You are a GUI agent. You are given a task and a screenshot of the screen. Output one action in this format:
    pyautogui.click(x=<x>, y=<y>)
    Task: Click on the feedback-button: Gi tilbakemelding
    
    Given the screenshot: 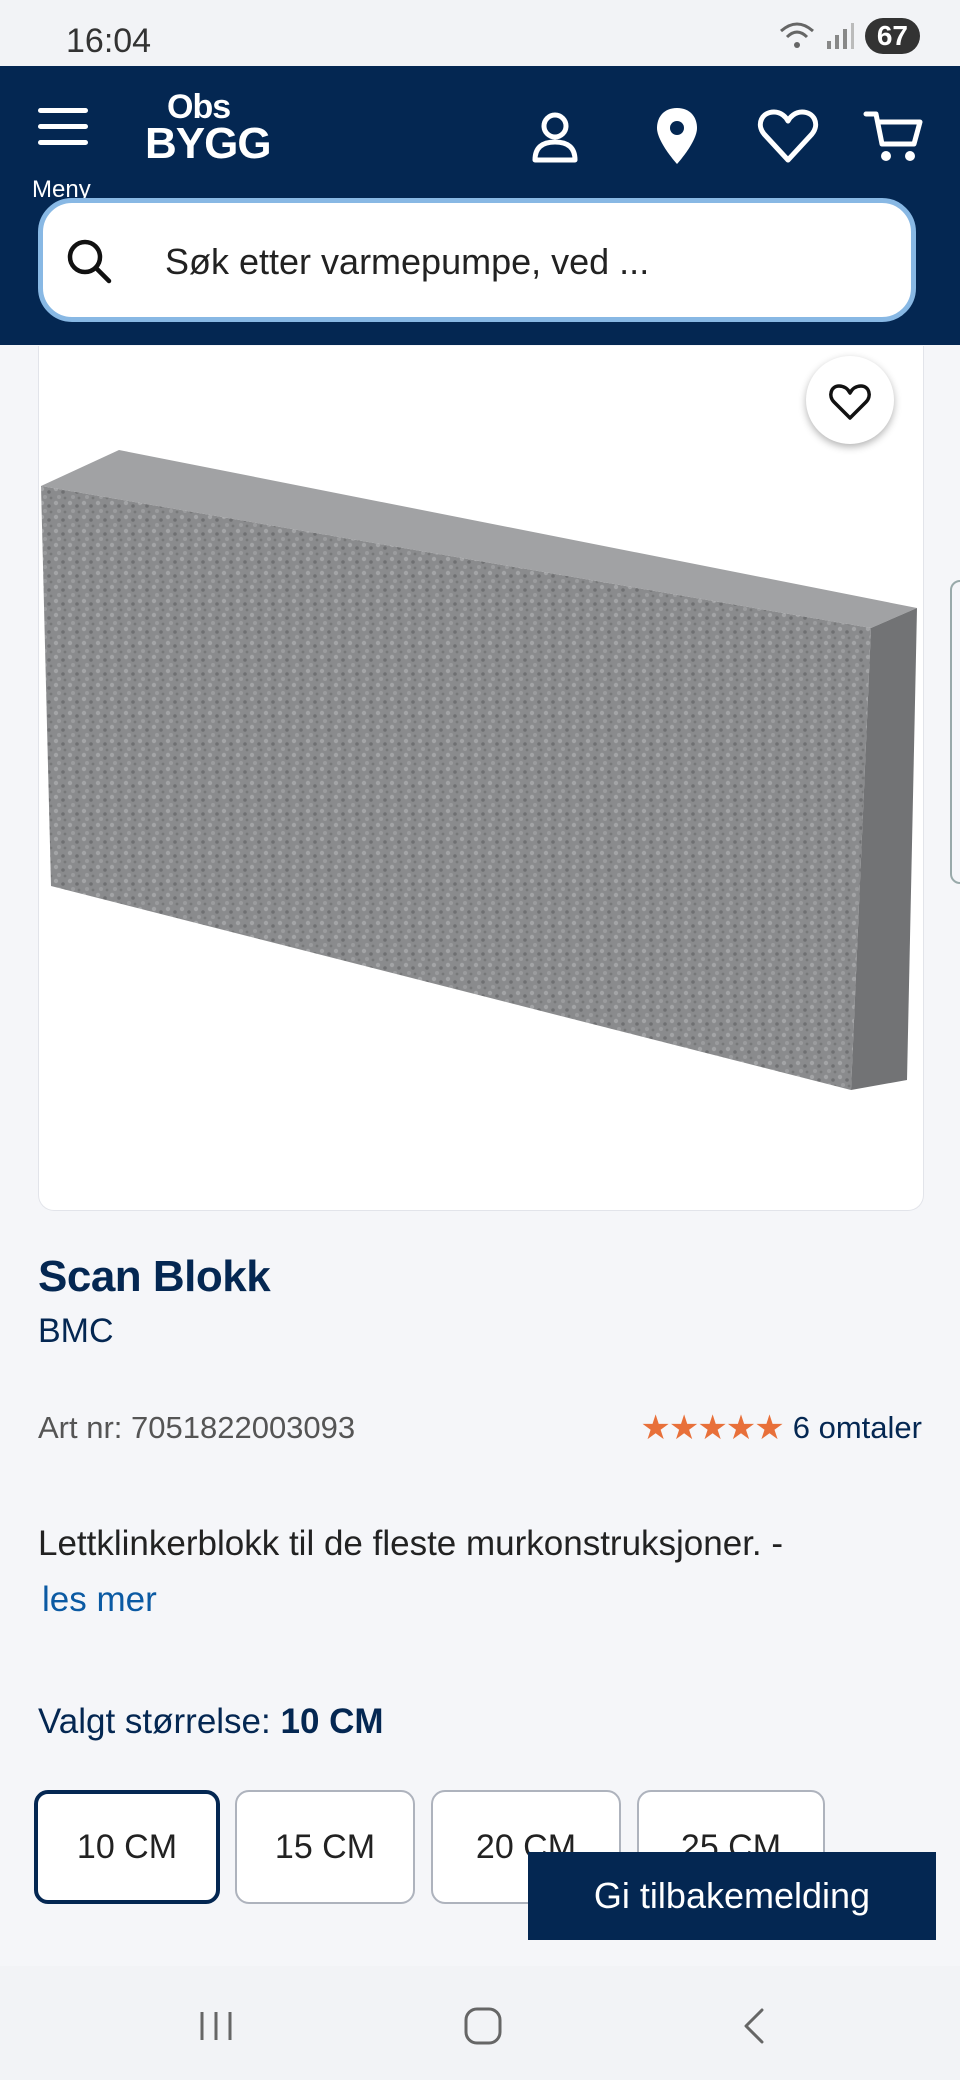 What is the action you would take?
    pyautogui.click(x=732, y=1896)
    